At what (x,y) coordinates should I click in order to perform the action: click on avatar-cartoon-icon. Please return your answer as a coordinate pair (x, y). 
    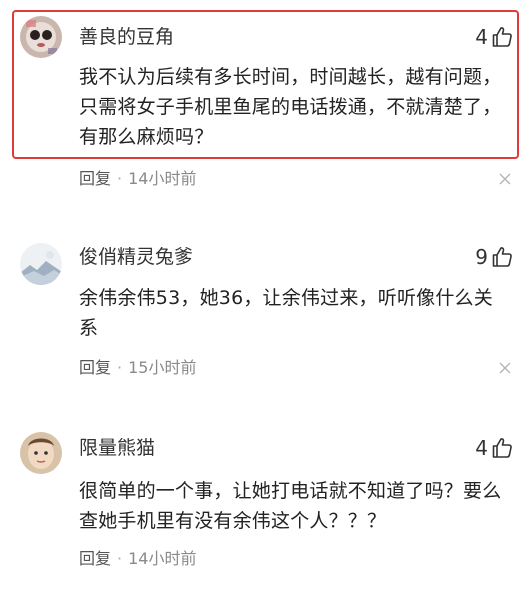
    Looking at the image, I should click on (41, 37).